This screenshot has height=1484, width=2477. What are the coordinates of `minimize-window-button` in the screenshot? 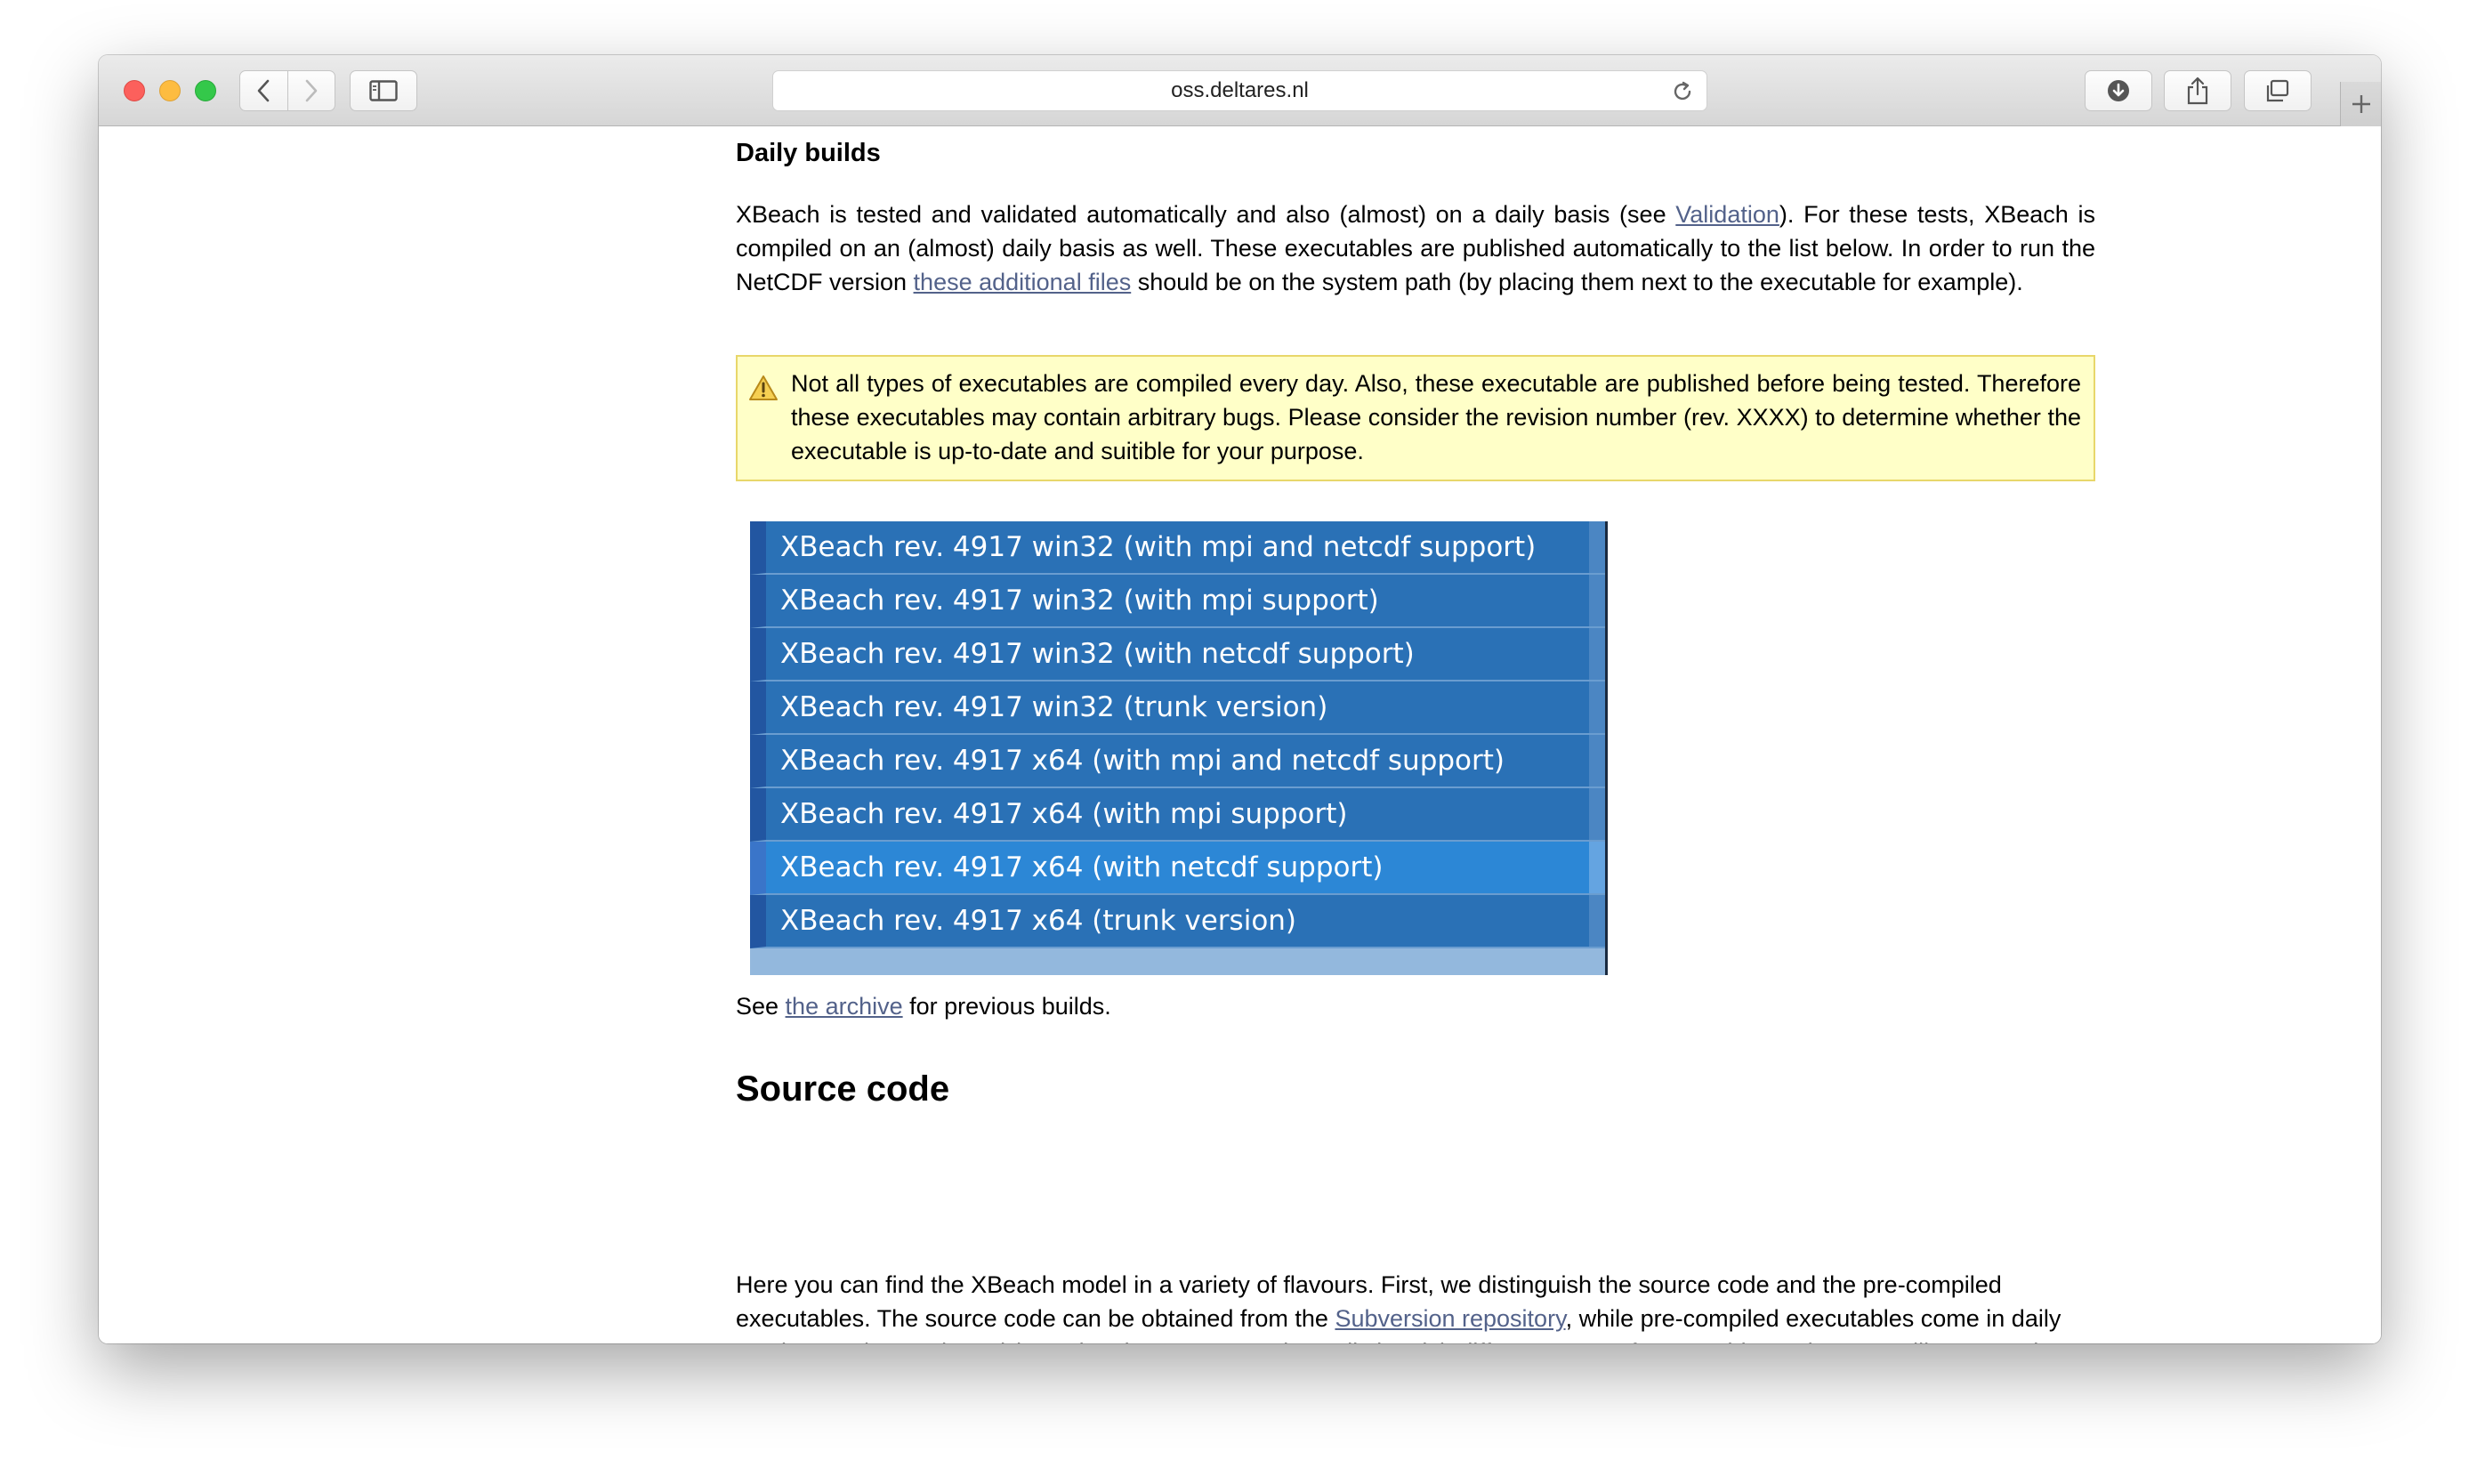 It's located at (170, 90).